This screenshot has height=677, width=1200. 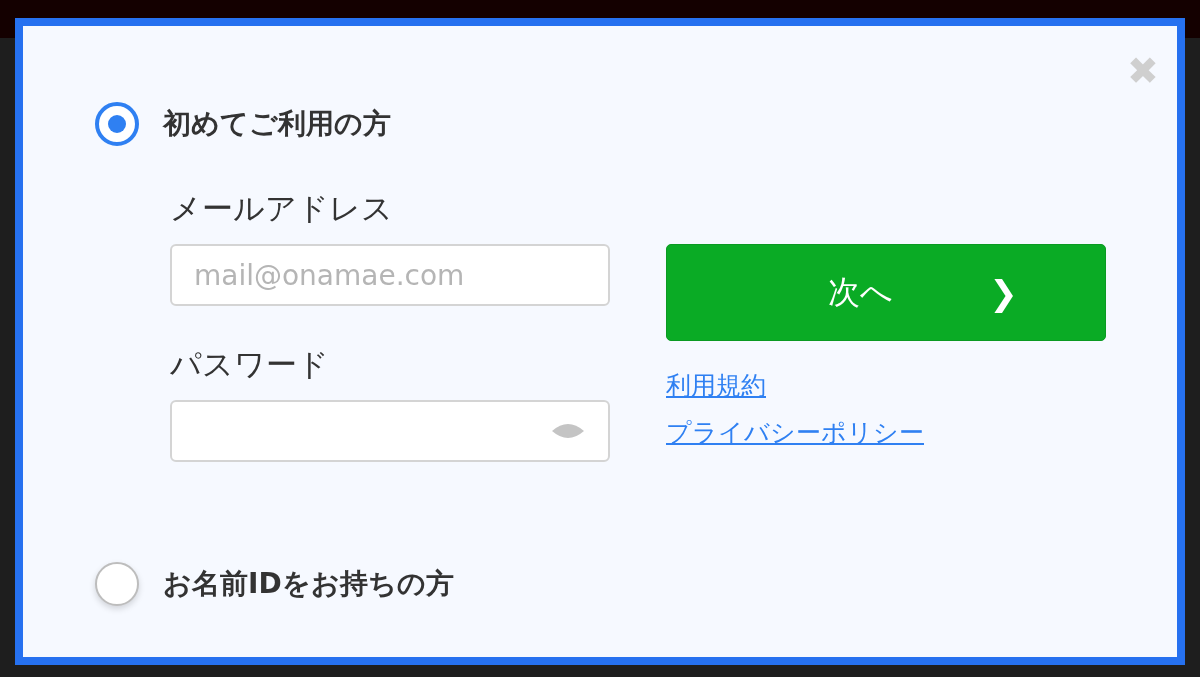 What do you see at coordinates (390, 275) in the screenshot?
I see `email-field: mail@onamae.com` at bounding box center [390, 275].